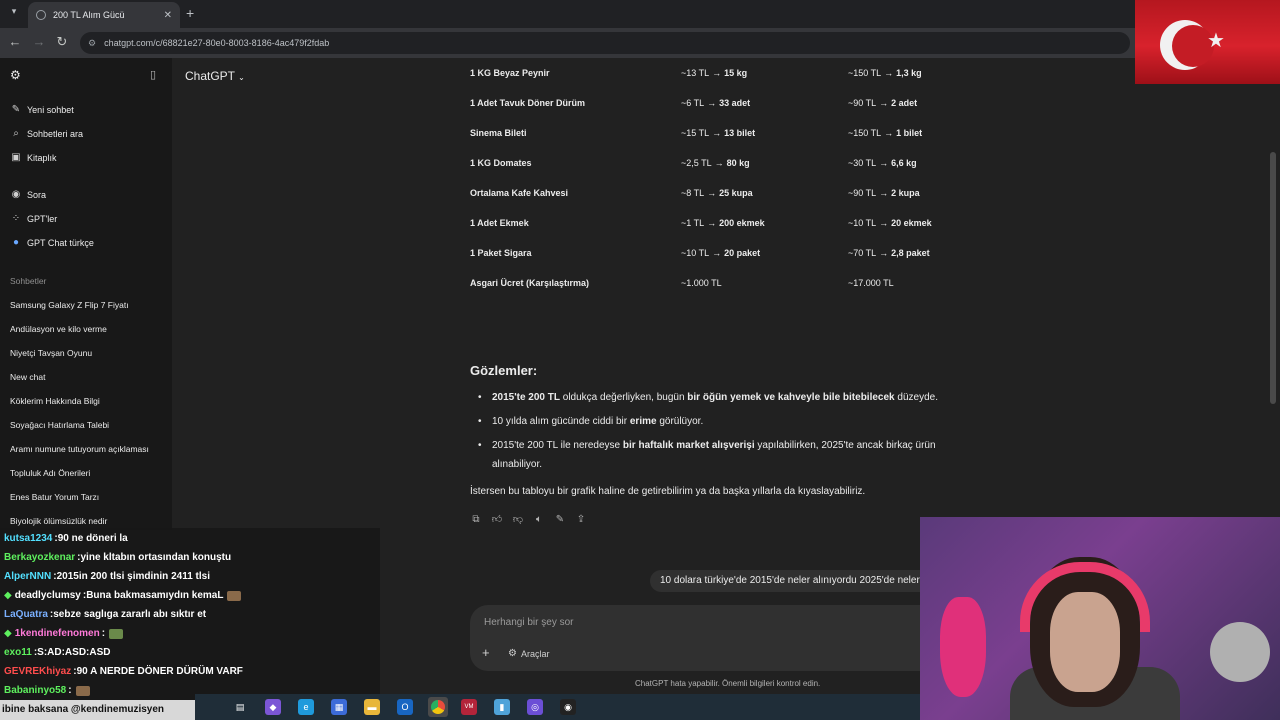  I want to click on chrome-icon, so click(438, 707).